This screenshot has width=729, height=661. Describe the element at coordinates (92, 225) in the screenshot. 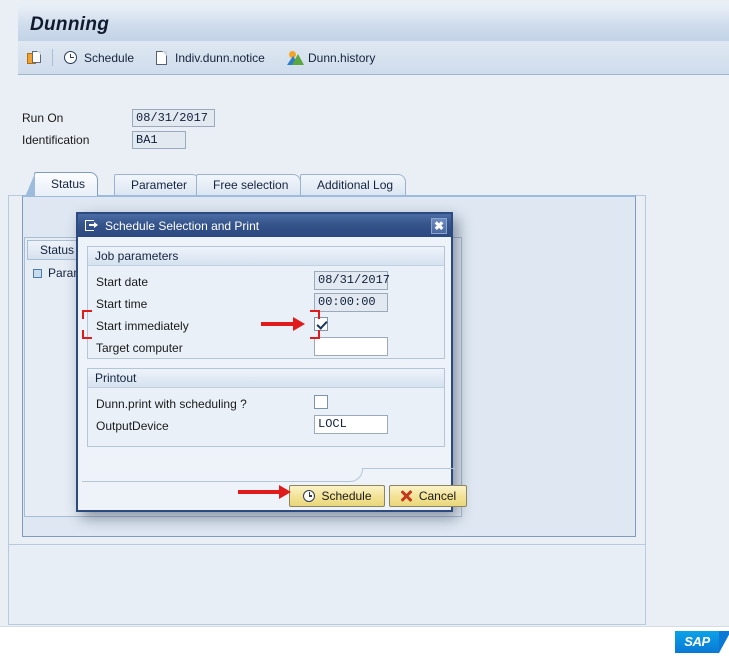

I see `schedule-export-icon` at that location.